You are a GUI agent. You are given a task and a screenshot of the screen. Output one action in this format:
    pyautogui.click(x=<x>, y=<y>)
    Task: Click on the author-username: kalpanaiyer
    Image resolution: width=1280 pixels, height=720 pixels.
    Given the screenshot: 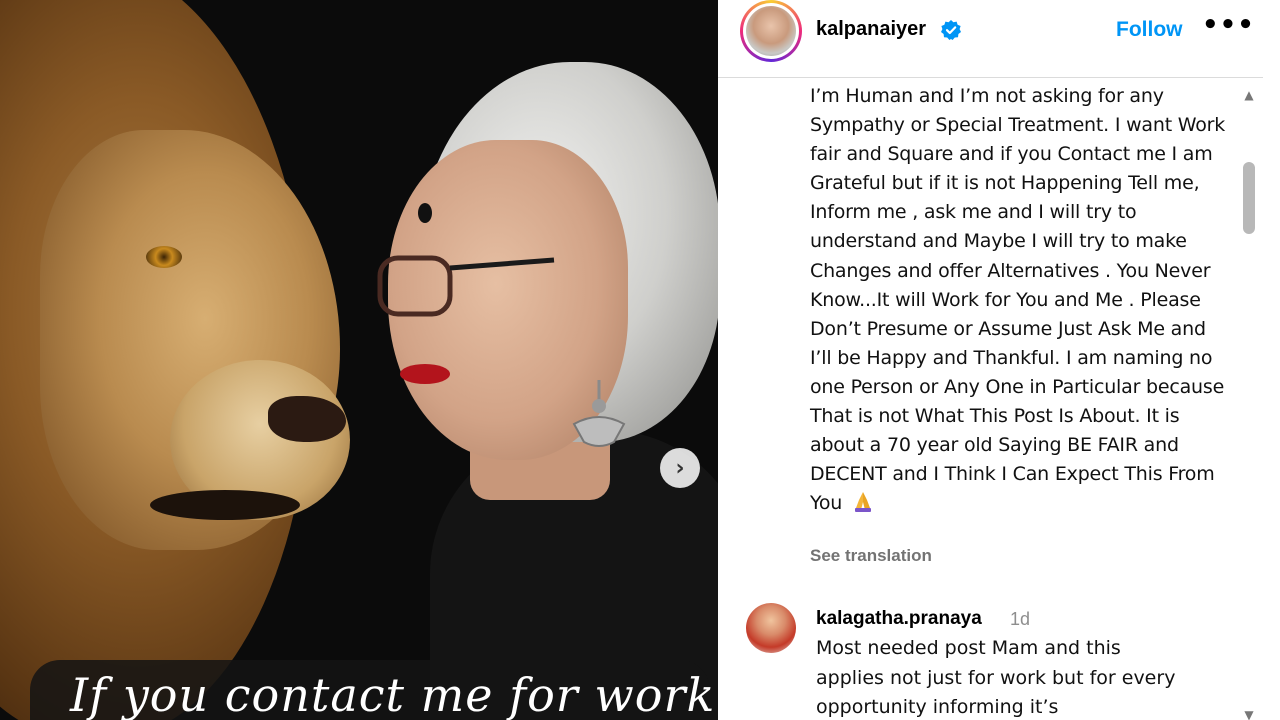 What is the action you would take?
    pyautogui.click(x=871, y=29)
    